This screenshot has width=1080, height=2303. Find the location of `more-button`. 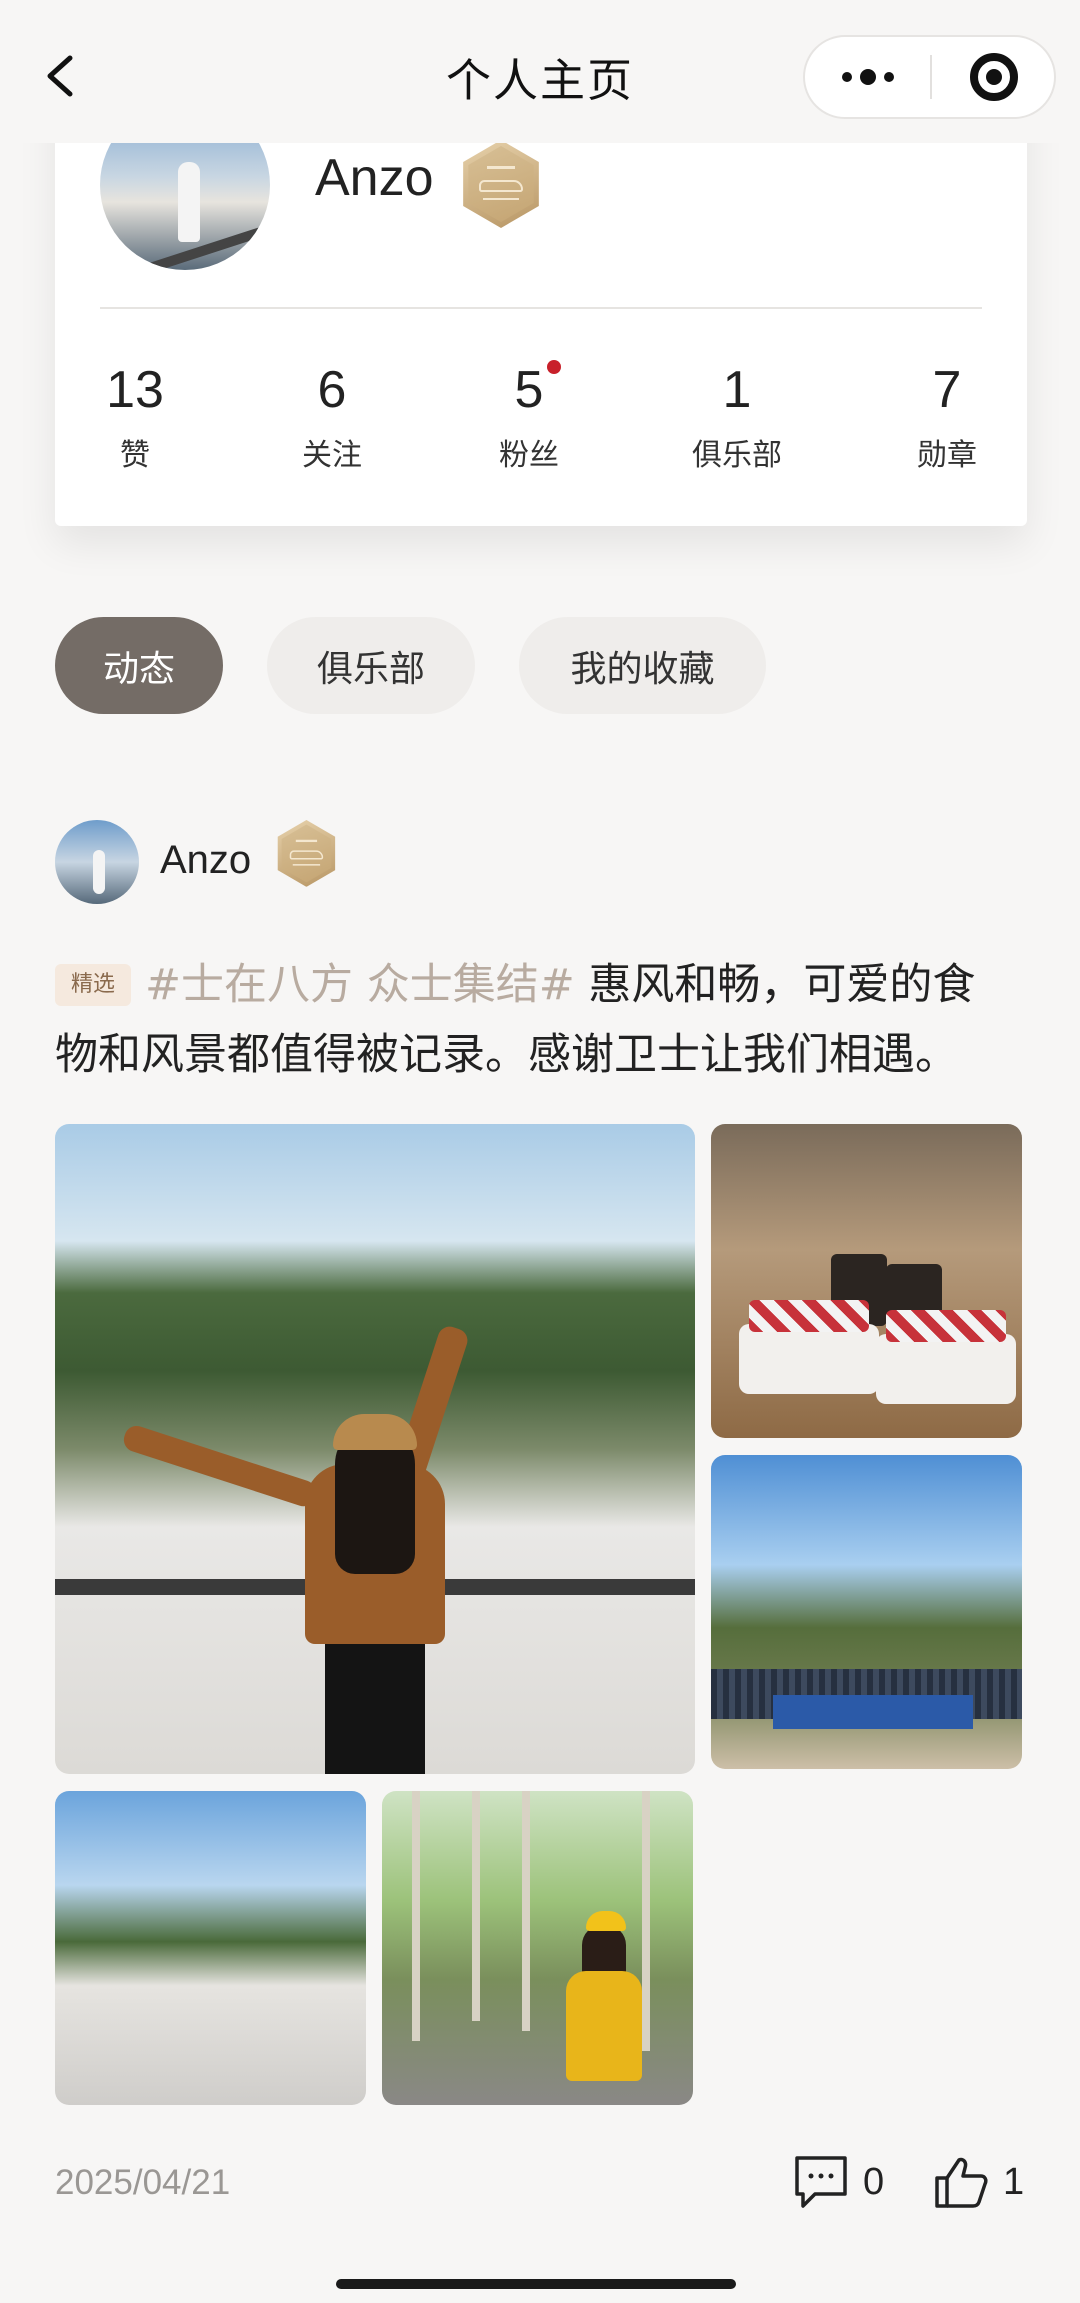

more-button is located at coordinates (867, 77).